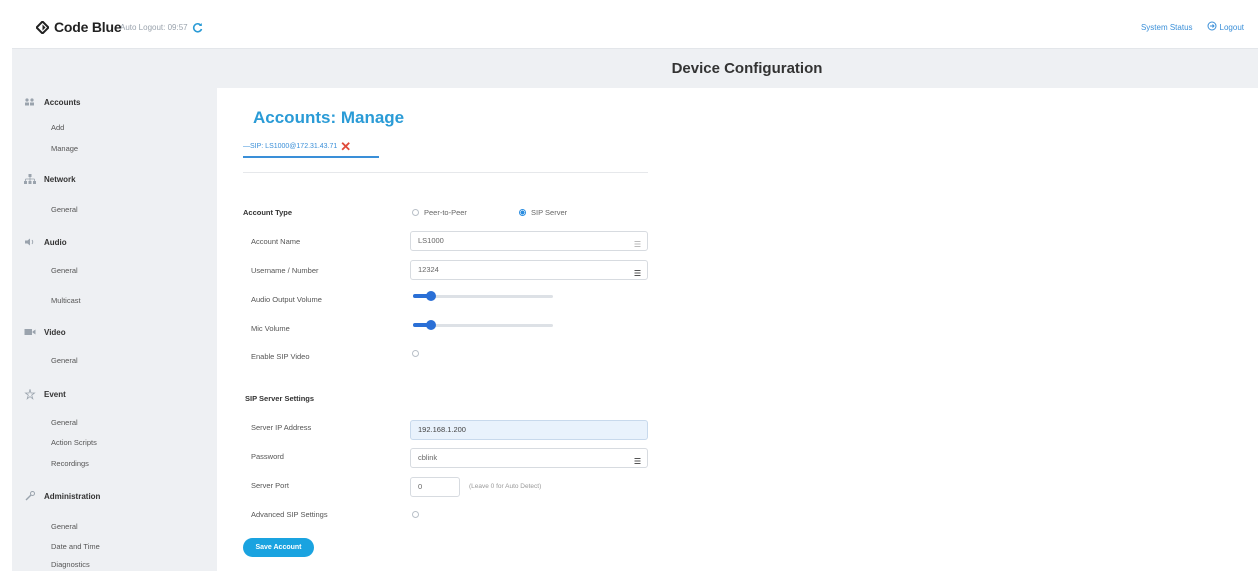 The image size is (1258, 571). What do you see at coordinates (285, 270) in the screenshot?
I see `username-label: Username / Number` at bounding box center [285, 270].